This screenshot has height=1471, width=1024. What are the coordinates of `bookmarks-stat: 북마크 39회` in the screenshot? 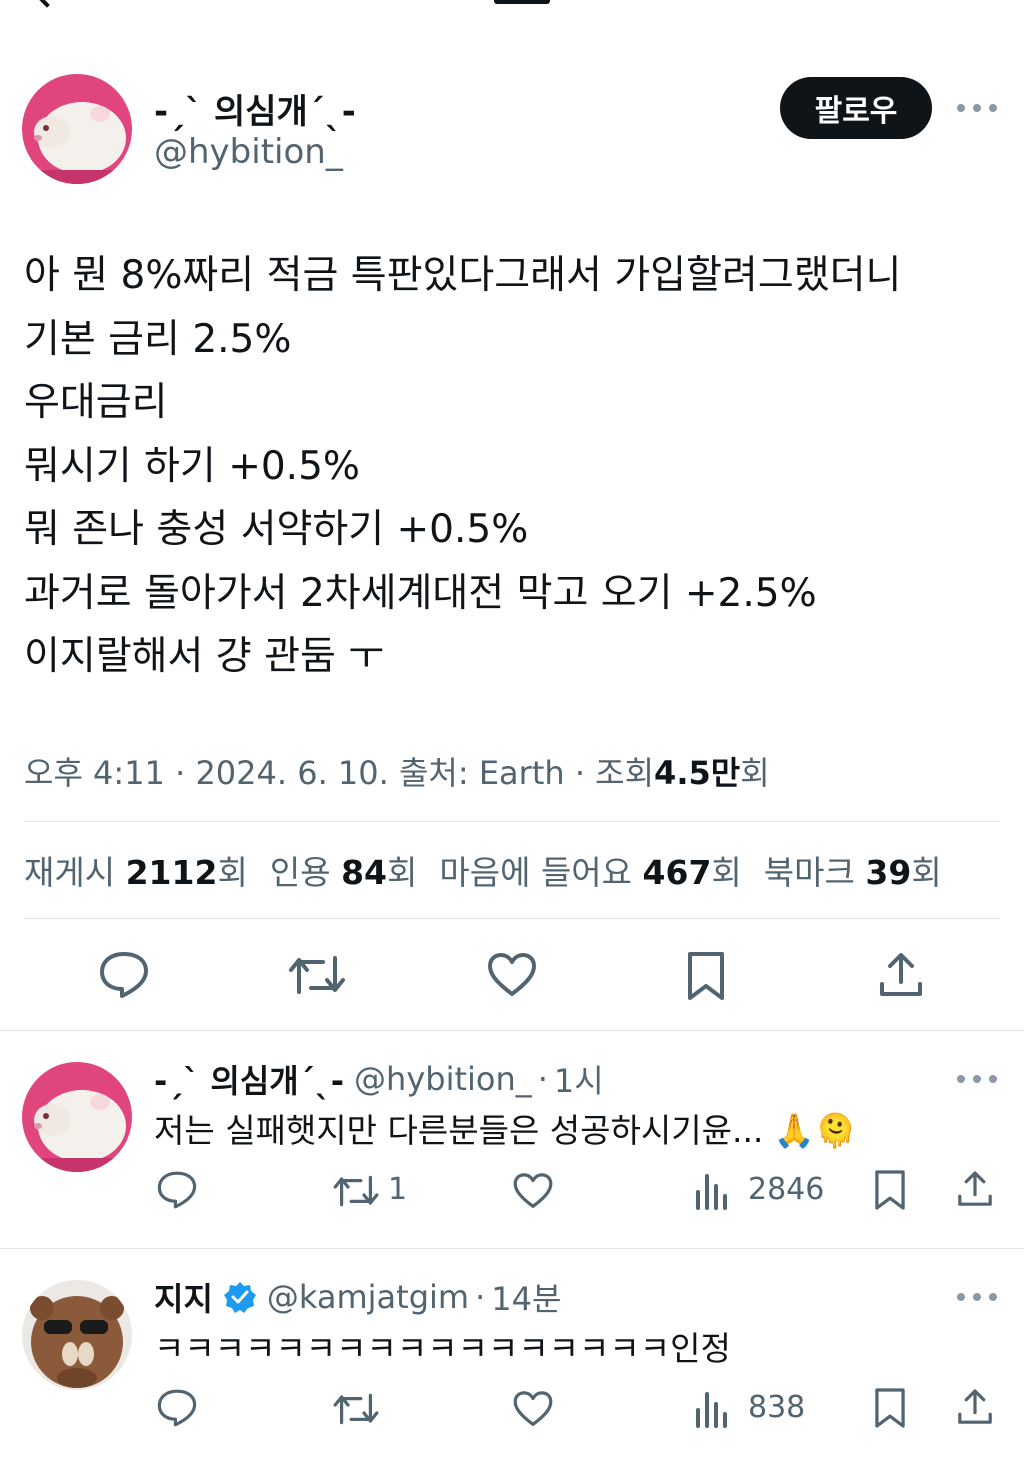 It's located at (853, 870).